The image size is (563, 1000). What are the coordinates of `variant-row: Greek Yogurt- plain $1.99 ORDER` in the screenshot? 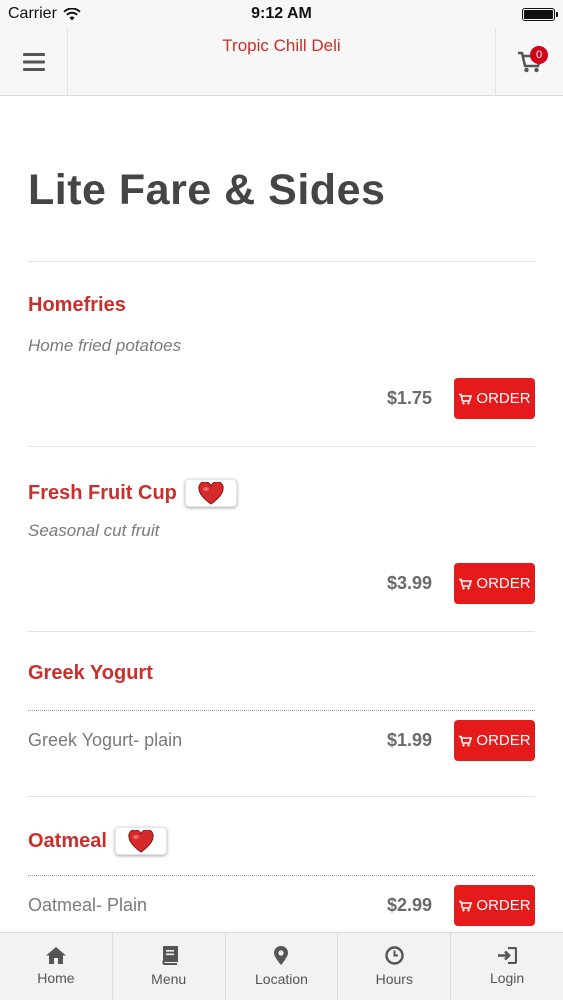 It's located at (281, 740).